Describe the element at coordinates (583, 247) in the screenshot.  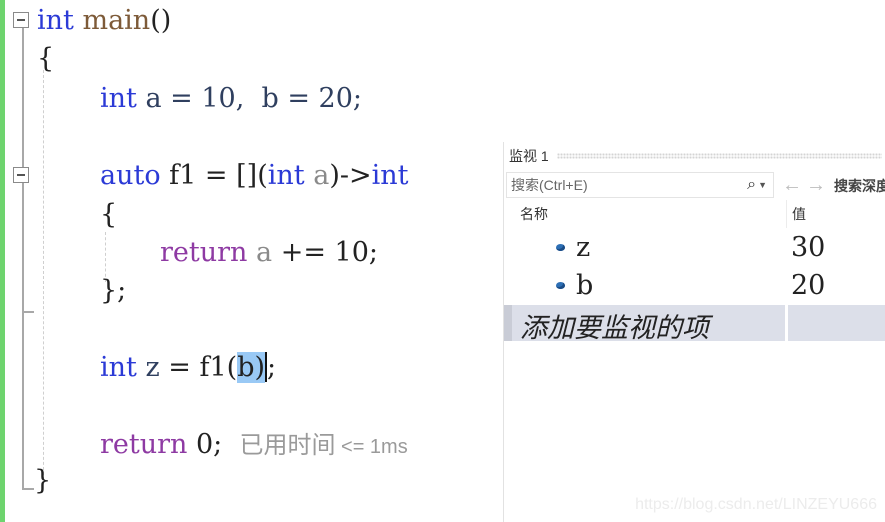
I see `watch-row-name: z` at that location.